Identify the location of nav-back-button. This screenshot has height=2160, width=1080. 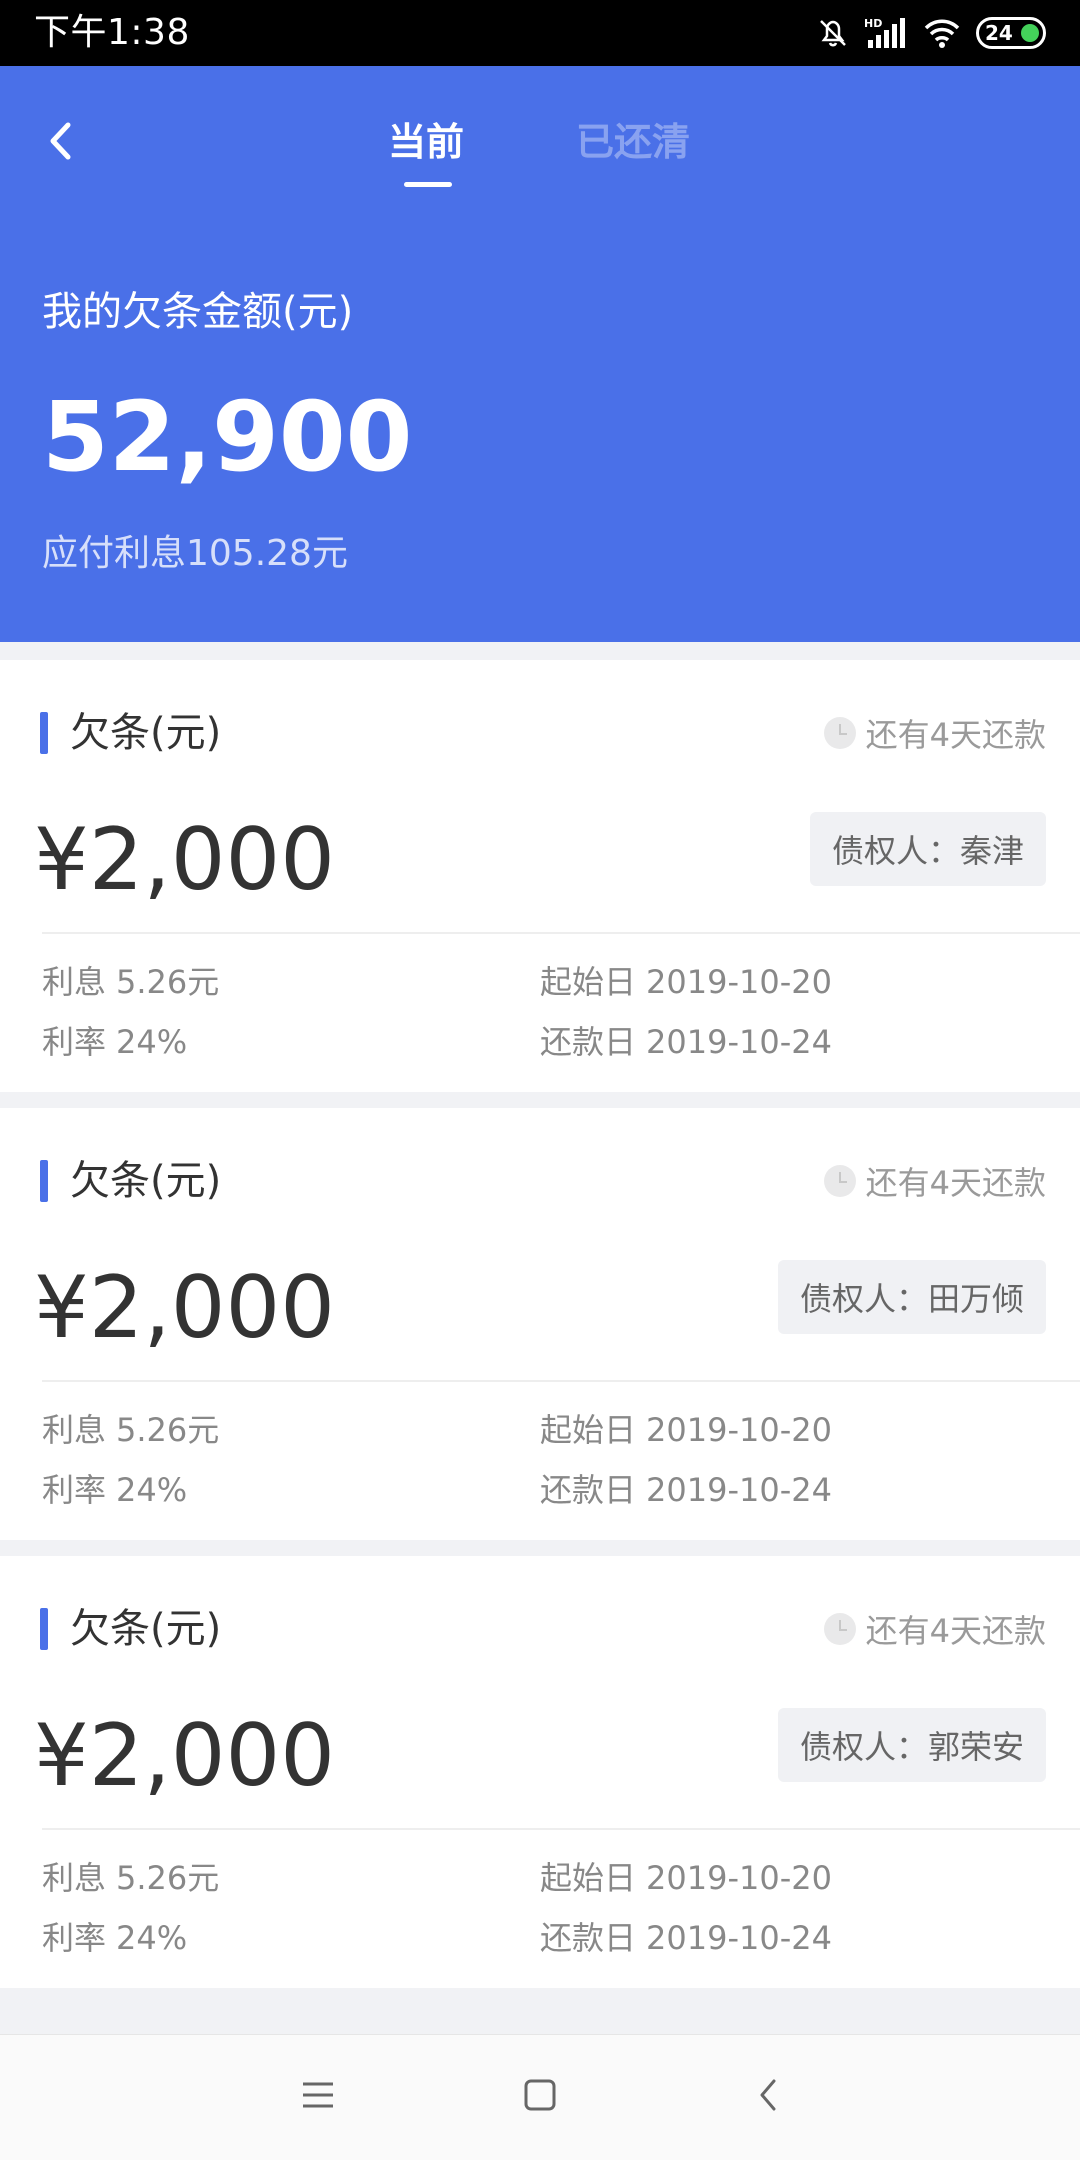
(768, 2095).